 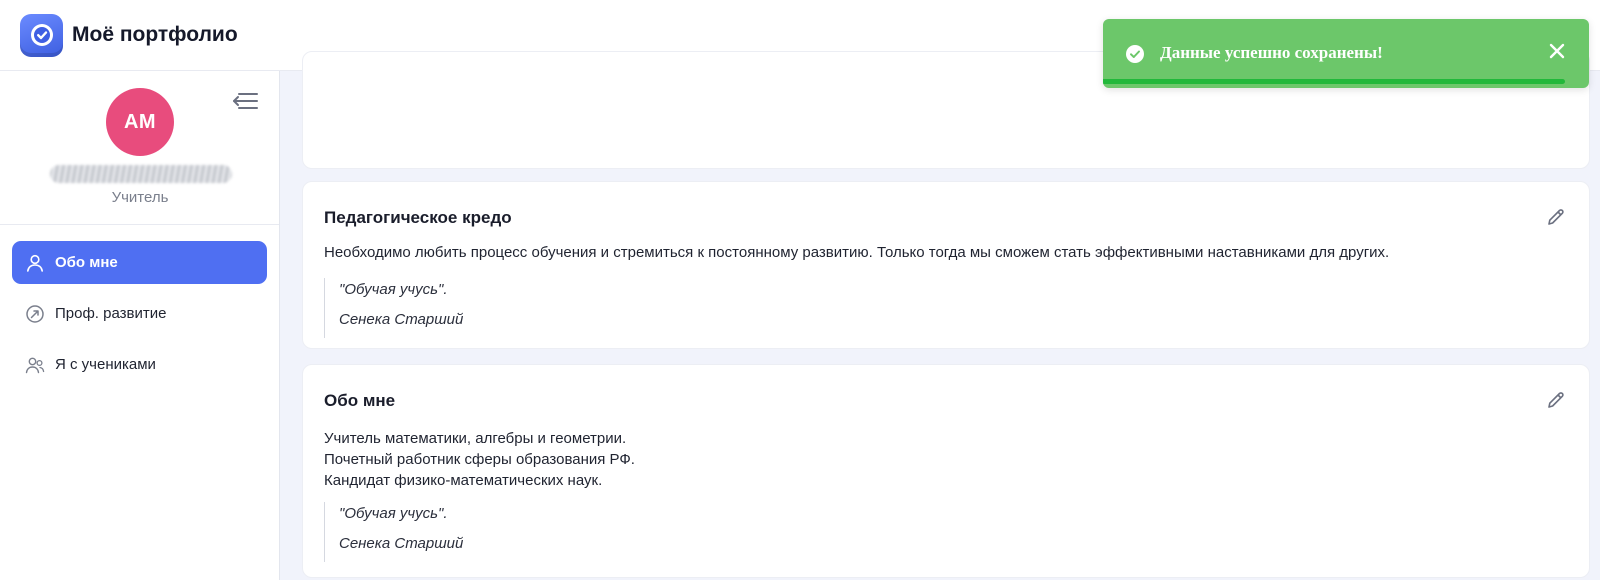 I want to click on user-icon, so click(x=35, y=263).